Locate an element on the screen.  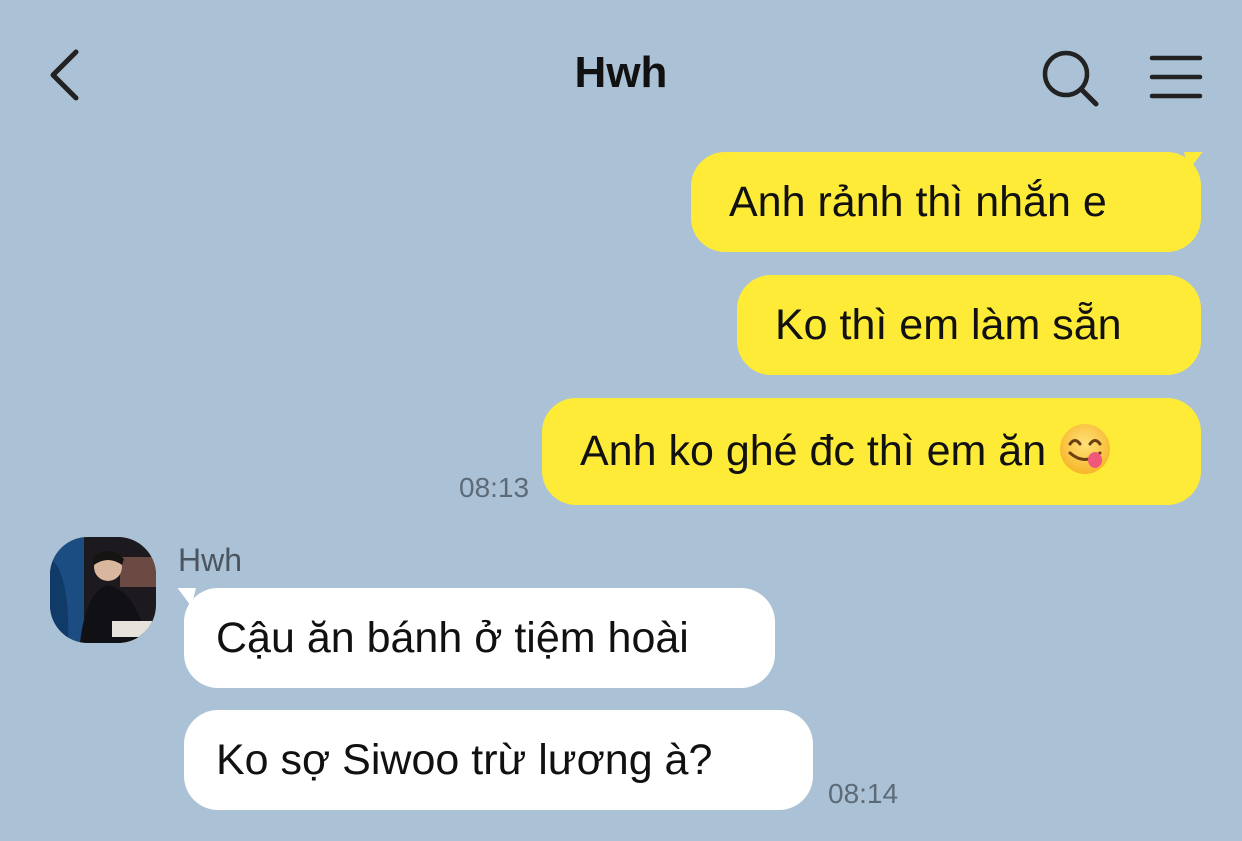
message-bubble-outgoing: Anh rảnh thì nhắn e is located at coordinates (946, 202).